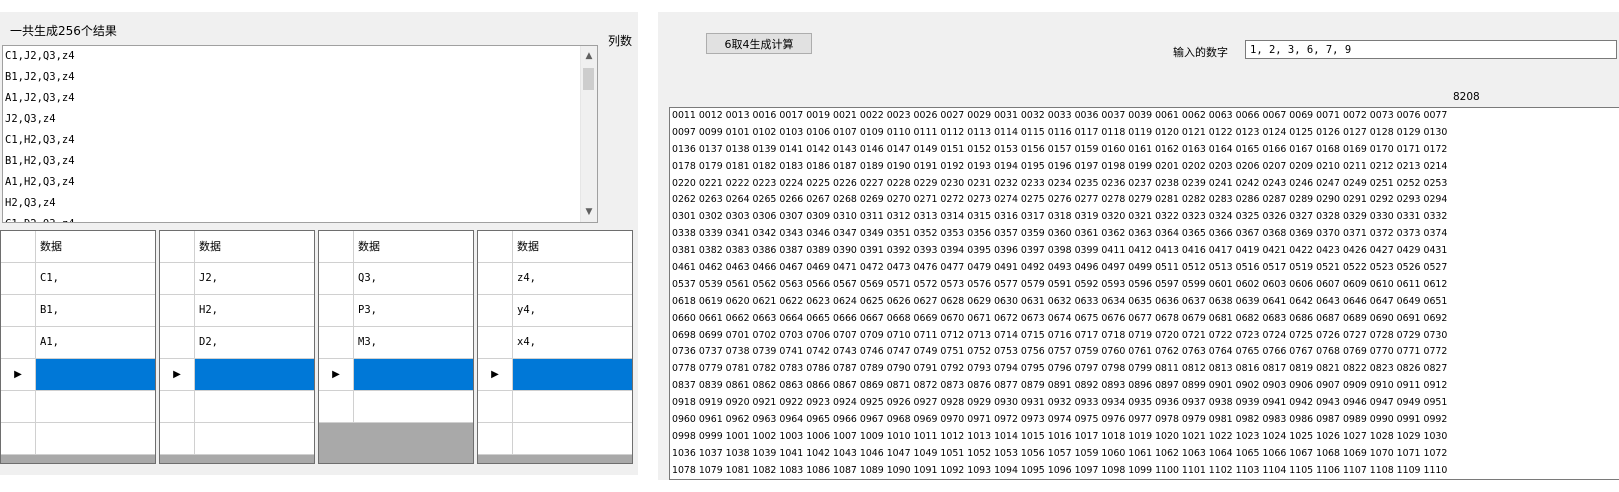 The image size is (1619, 492). What do you see at coordinates (18, 374) in the screenshot?
I see `row-pointer-icon: ▶` at bounding box center [18, 374].